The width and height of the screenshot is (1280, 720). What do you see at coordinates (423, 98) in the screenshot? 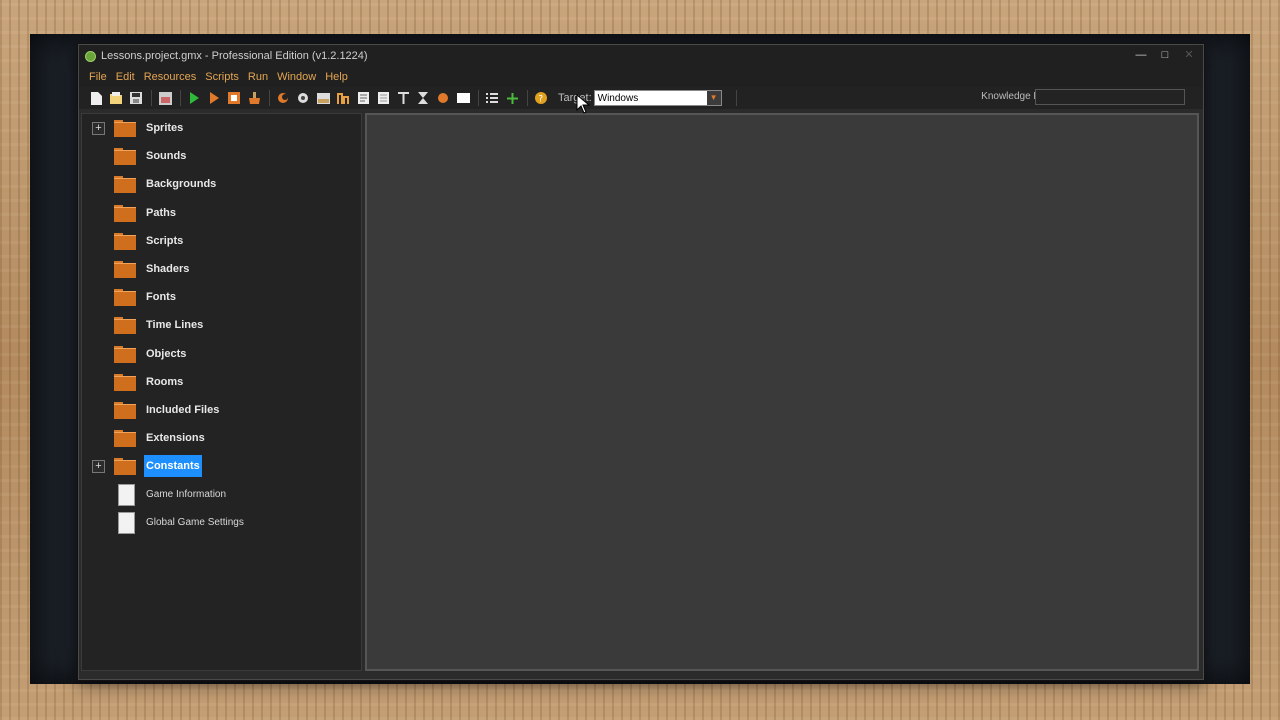
I see `timeline-icon` at bounding box center [423, 98].